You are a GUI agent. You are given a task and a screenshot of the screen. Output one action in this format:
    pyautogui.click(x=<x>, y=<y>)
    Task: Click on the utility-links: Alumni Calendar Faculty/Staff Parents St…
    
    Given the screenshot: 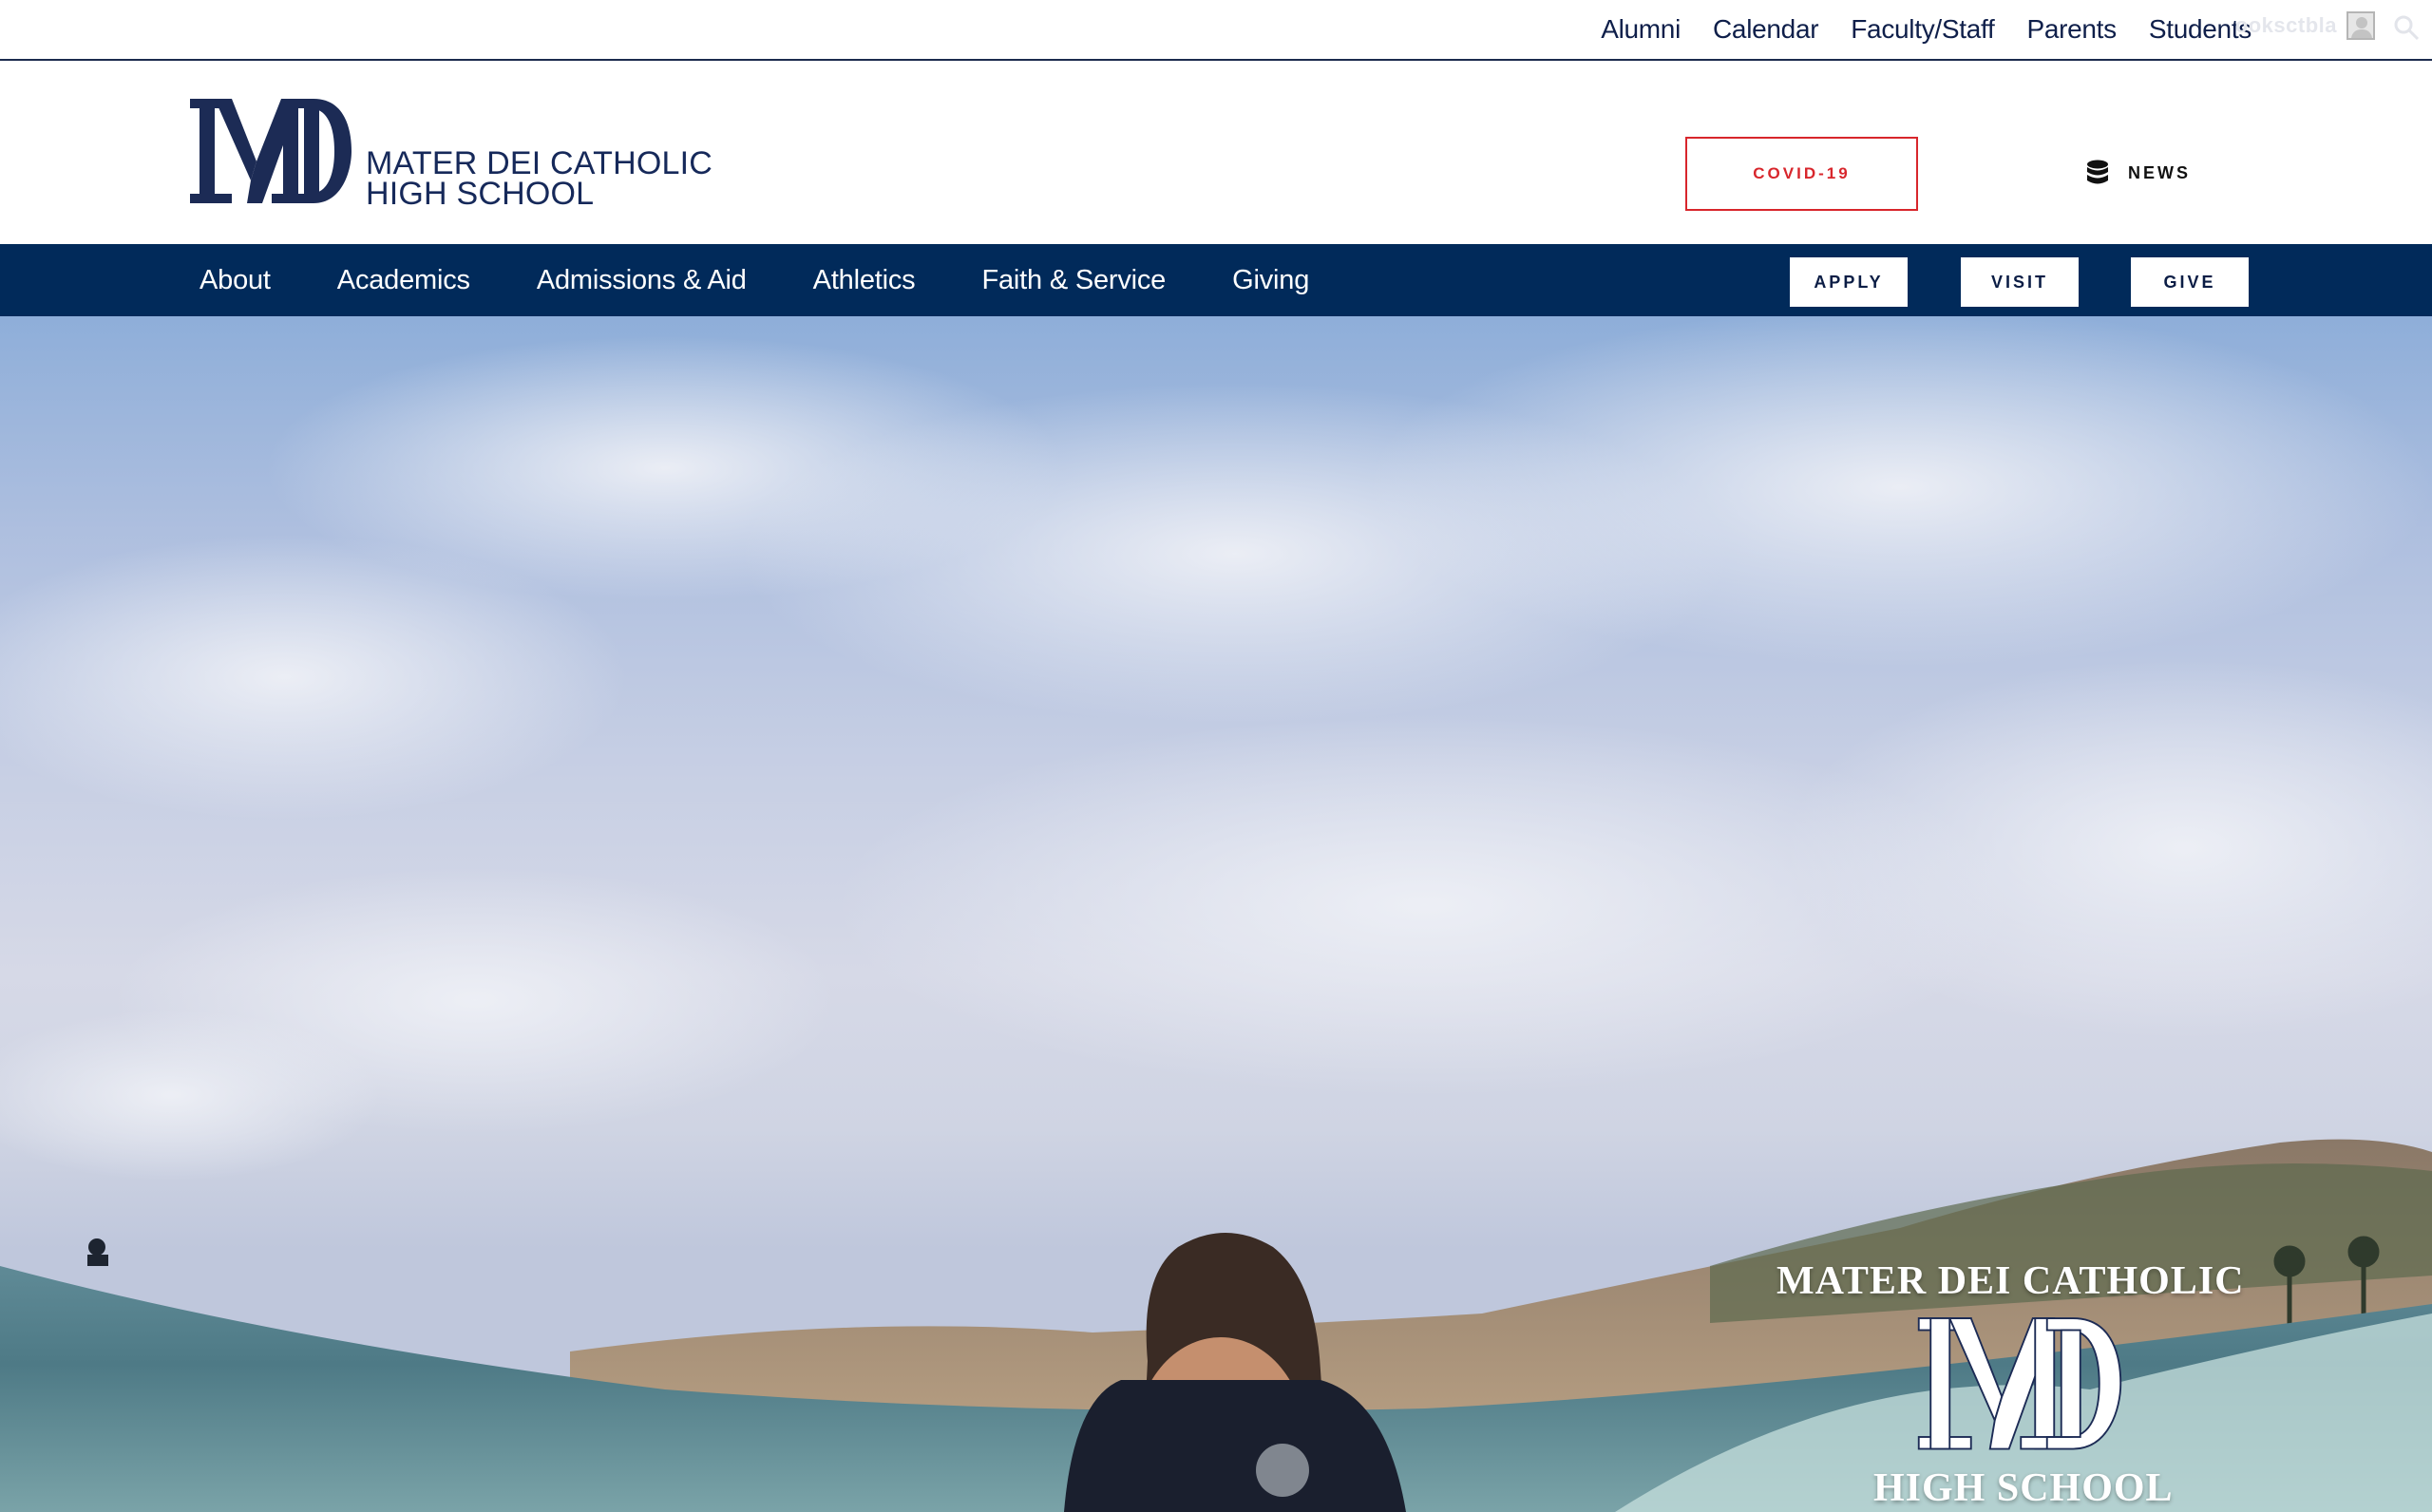 What is the action you would take?
    pyautogui.click(x=1910, y=30)
    